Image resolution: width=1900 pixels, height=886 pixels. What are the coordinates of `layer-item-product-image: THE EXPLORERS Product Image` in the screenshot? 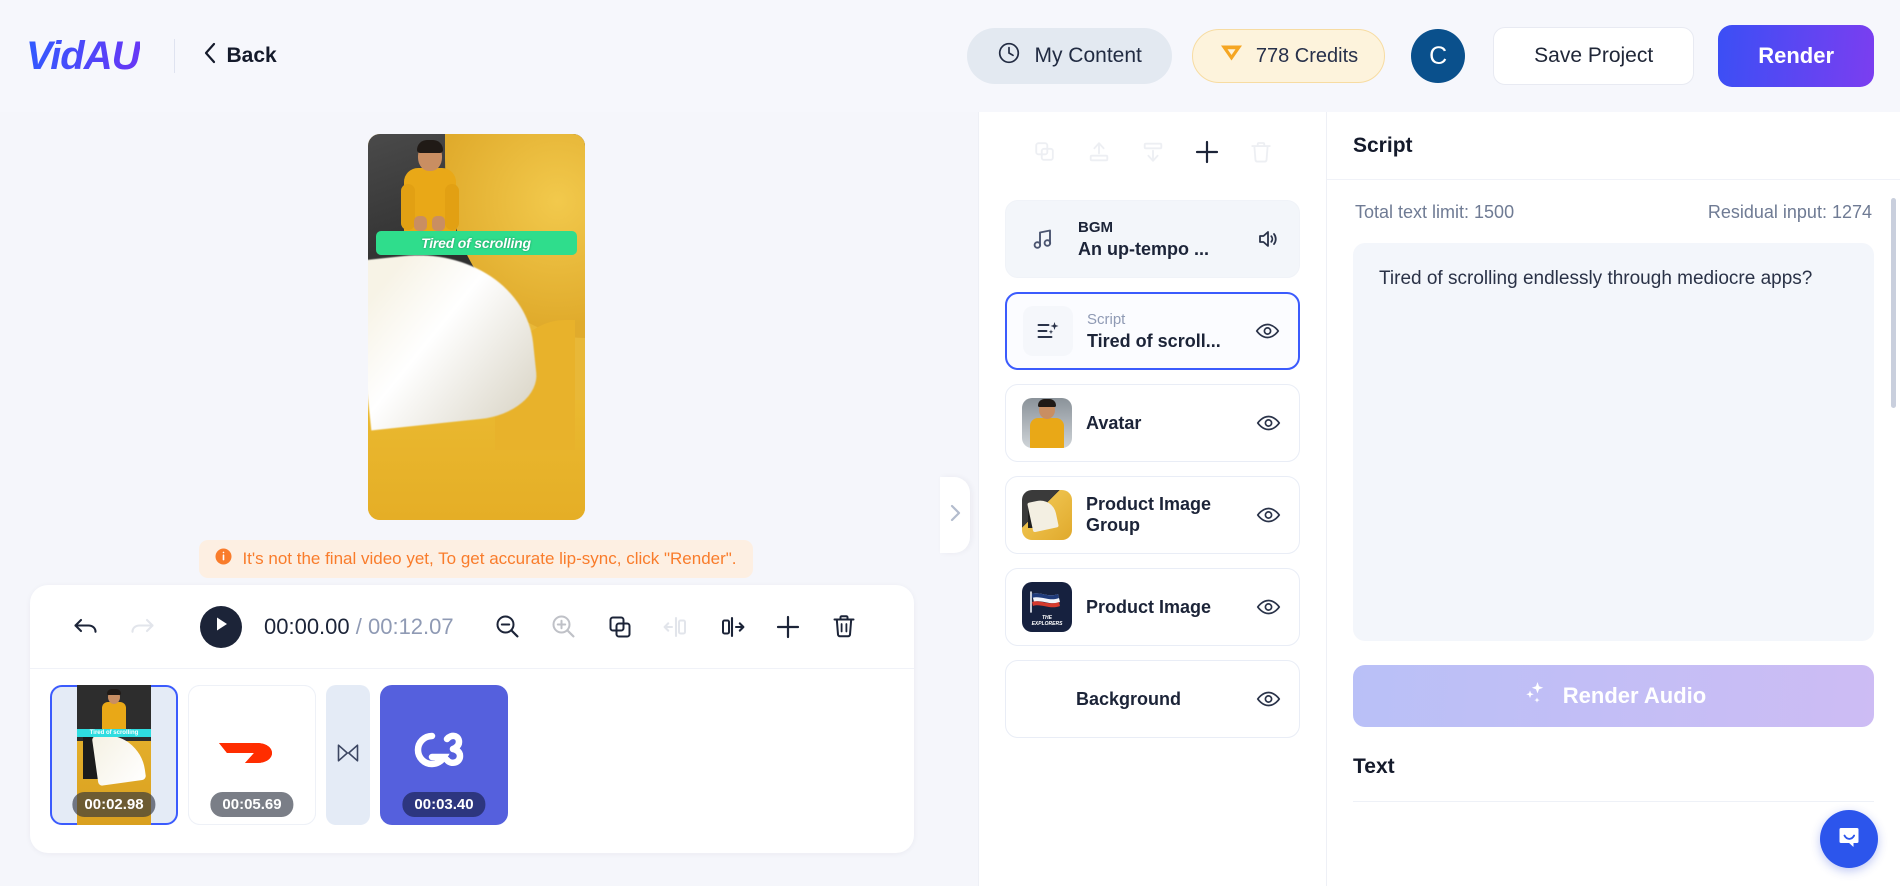 It's located at (1152, 607).